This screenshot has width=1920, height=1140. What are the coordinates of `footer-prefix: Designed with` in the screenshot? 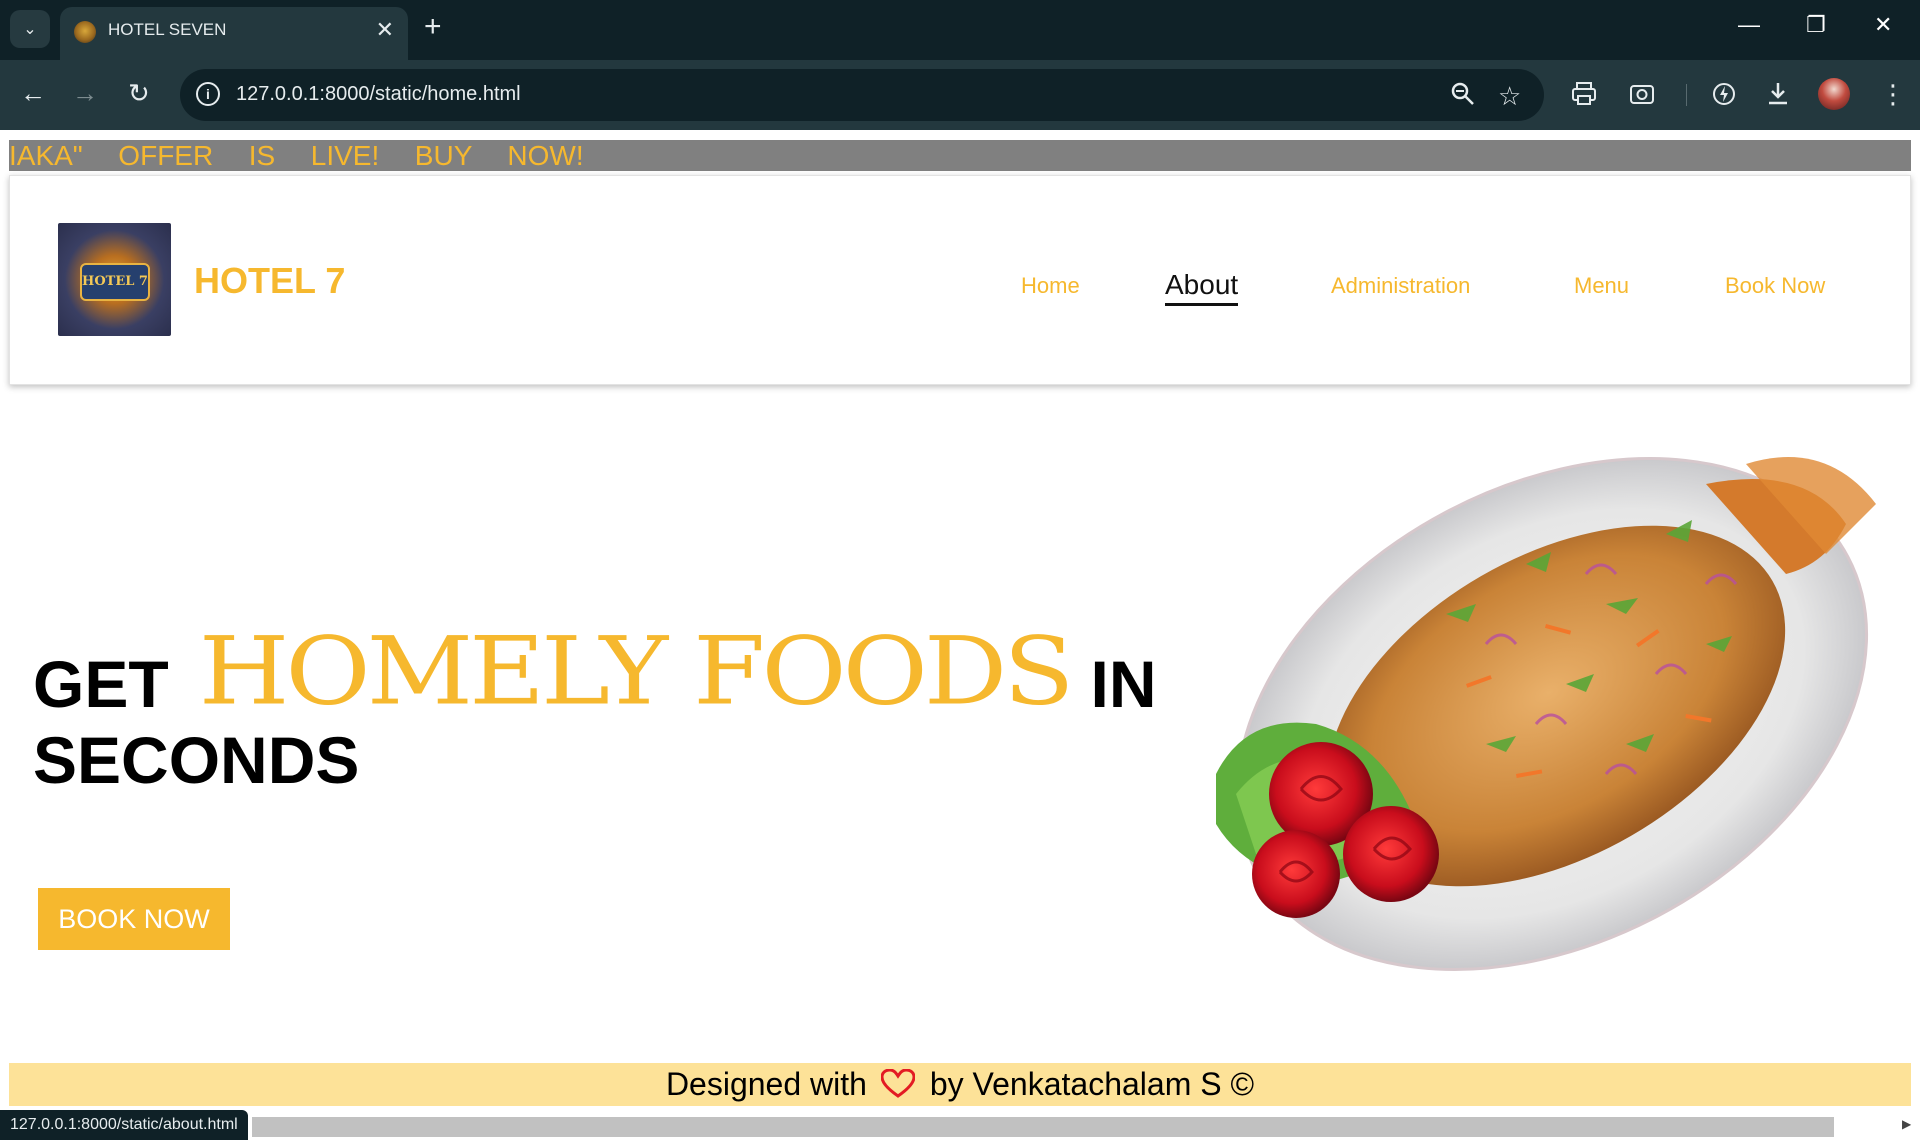 It's located at (766, 1084).